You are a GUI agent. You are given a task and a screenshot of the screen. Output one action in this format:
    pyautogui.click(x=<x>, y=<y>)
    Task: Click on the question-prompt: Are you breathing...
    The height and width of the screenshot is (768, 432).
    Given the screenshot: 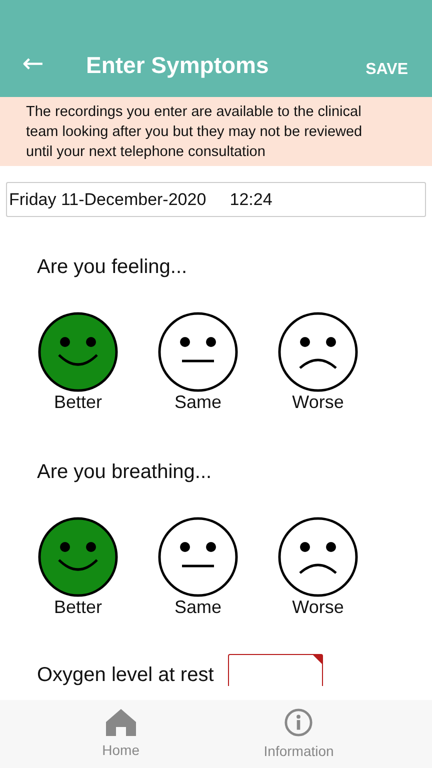 What is the action you would take?
    pyautogui.click(x=125, y=473)
    